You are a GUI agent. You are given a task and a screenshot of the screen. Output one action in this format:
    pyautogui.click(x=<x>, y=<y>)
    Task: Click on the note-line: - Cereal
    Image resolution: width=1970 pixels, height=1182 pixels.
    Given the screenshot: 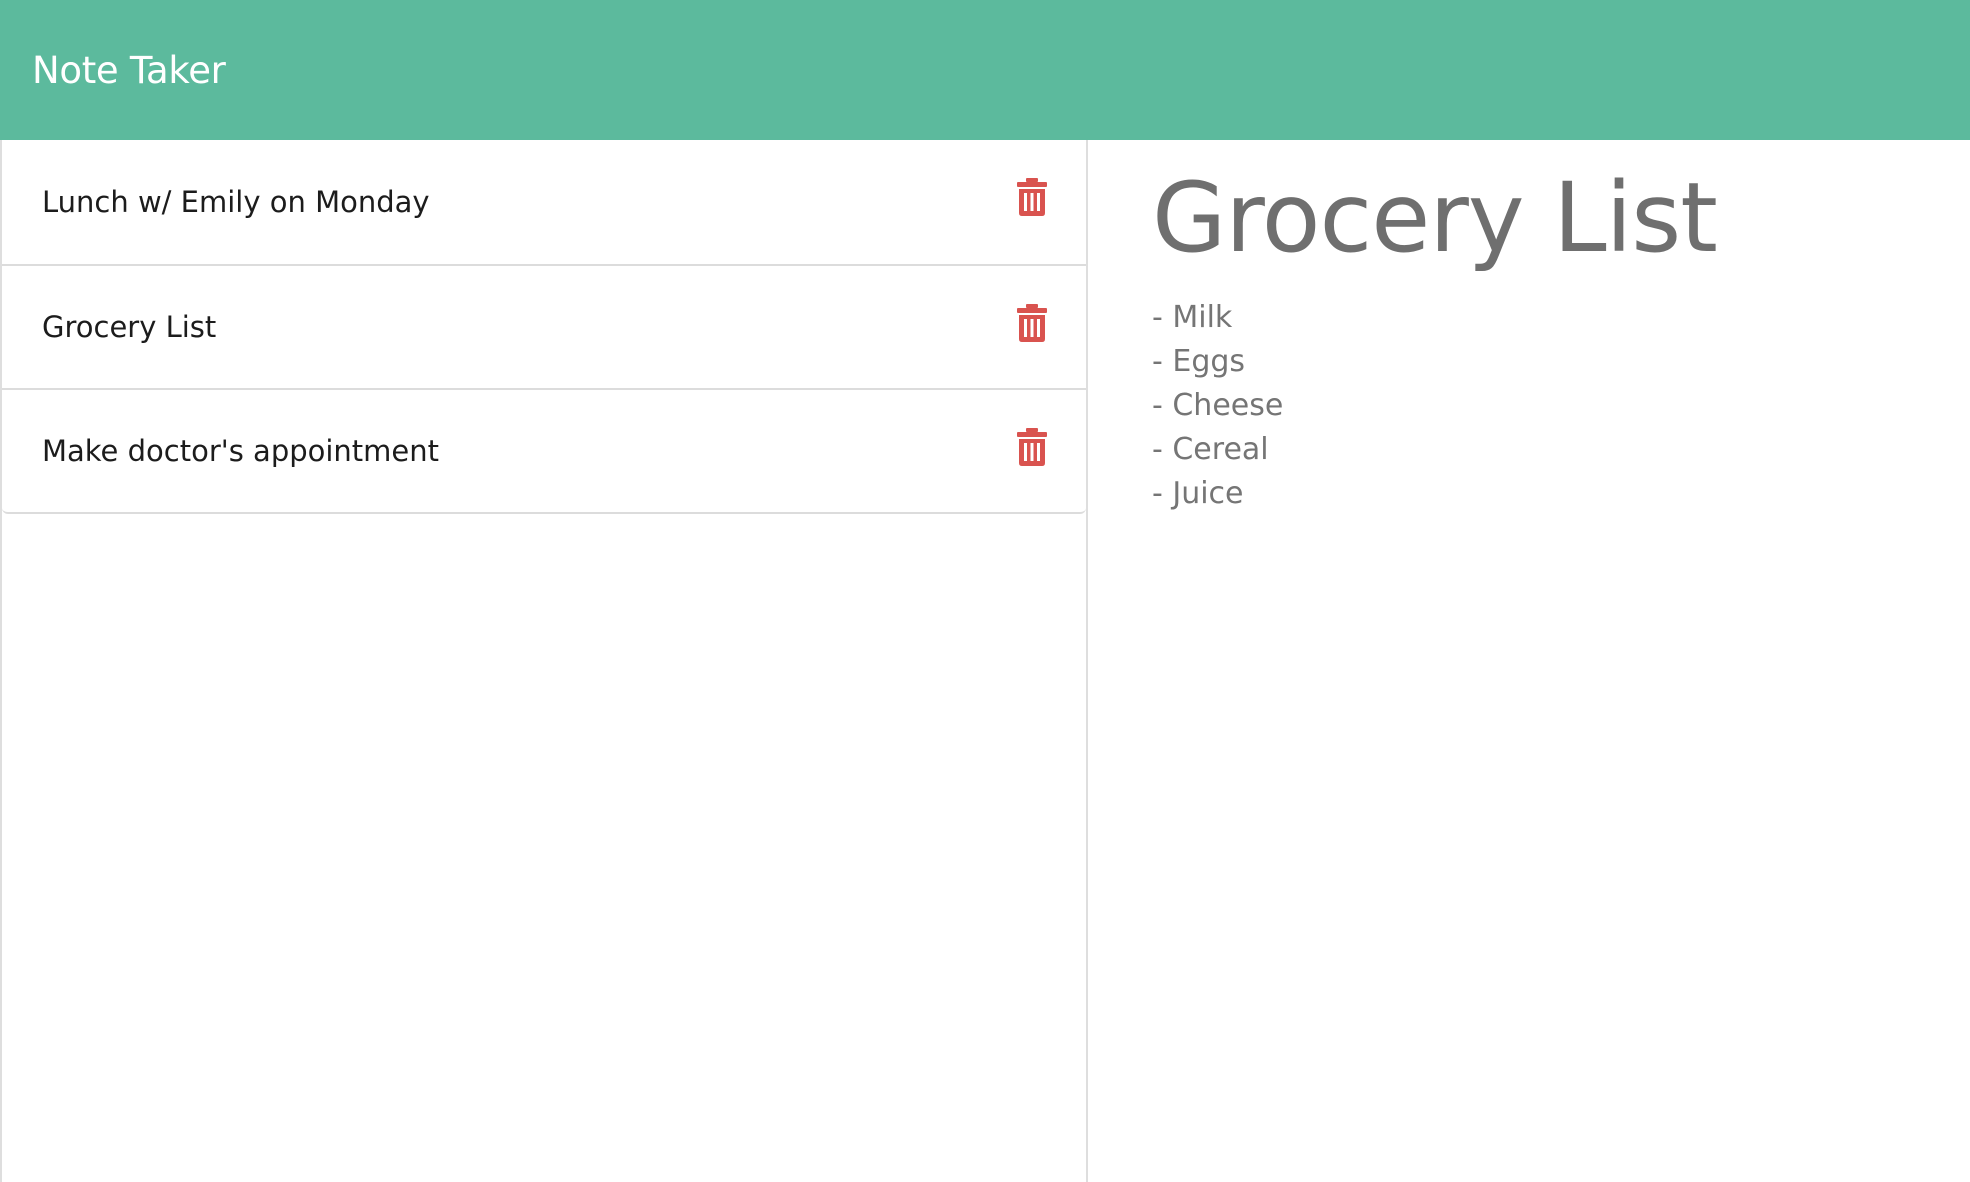 What is the action you would take?
    pyautogui.click(x=1210, y=449)
    